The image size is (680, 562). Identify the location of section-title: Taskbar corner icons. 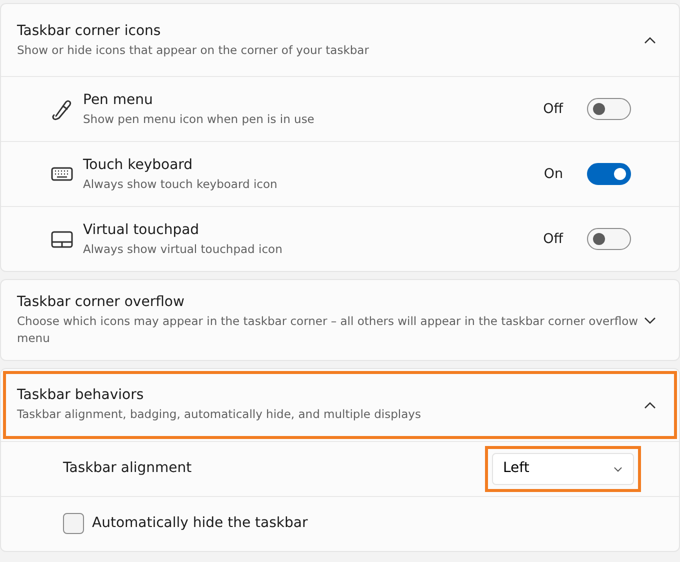
(89, 31).